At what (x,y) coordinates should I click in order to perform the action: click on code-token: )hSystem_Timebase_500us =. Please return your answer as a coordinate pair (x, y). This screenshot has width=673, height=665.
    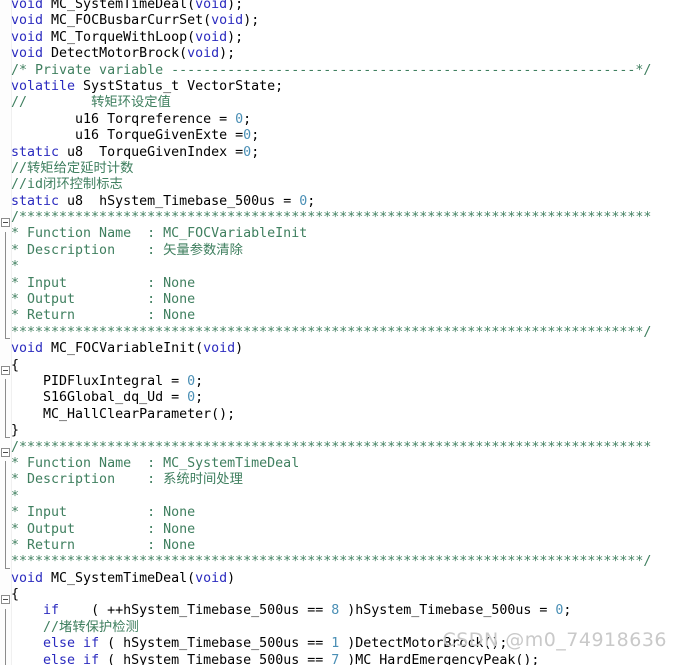
    Looking at the image, I should click on (447, 611).